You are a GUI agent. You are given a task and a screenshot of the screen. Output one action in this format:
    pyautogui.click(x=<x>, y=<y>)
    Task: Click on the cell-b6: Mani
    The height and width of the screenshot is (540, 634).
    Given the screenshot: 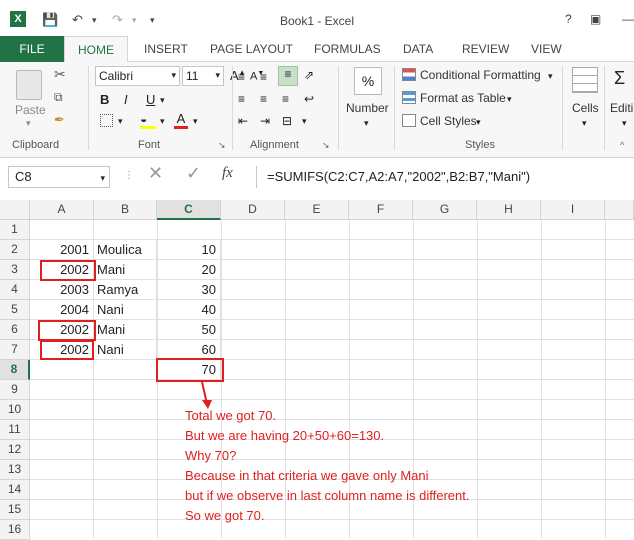 What is the action you would take?
    pyautogui.click(x=125, y=330)
    